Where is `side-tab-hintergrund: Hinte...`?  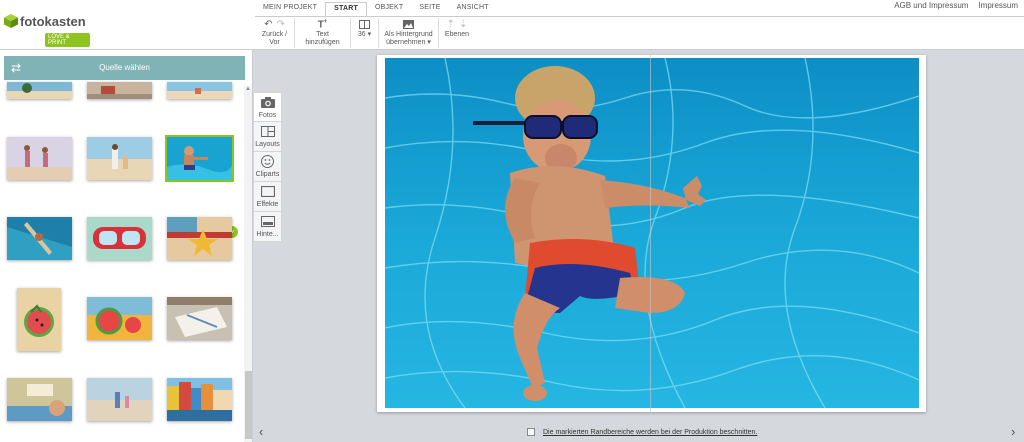 side-tab-hintergrund: Hinte... is located at coordinates (267, 227).